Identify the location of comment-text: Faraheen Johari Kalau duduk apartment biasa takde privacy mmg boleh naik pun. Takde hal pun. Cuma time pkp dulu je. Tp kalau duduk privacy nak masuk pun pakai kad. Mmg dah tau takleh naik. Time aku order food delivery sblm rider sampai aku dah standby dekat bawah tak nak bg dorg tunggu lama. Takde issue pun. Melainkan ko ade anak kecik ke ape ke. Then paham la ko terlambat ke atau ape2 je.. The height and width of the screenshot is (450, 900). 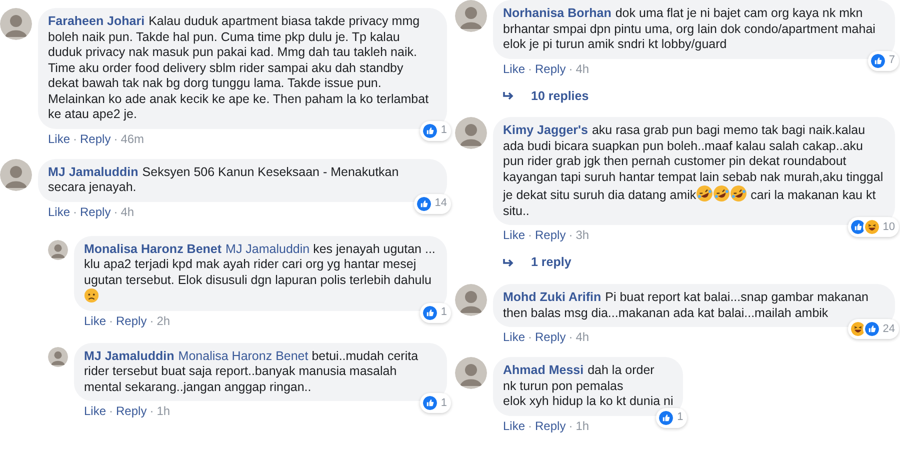
(239, 68).